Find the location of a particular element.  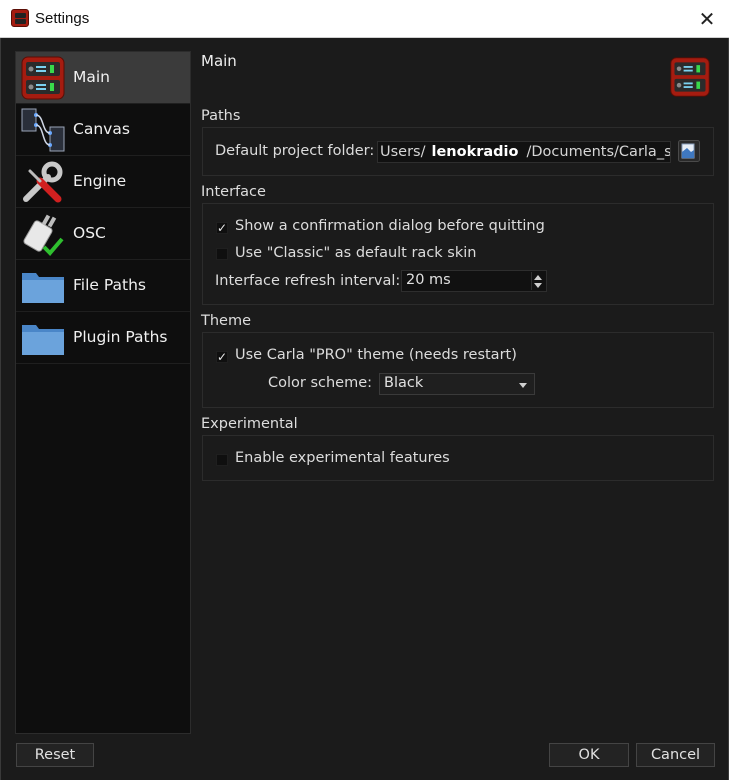

close-icon: ✕ is located at coordinates (707, 19).